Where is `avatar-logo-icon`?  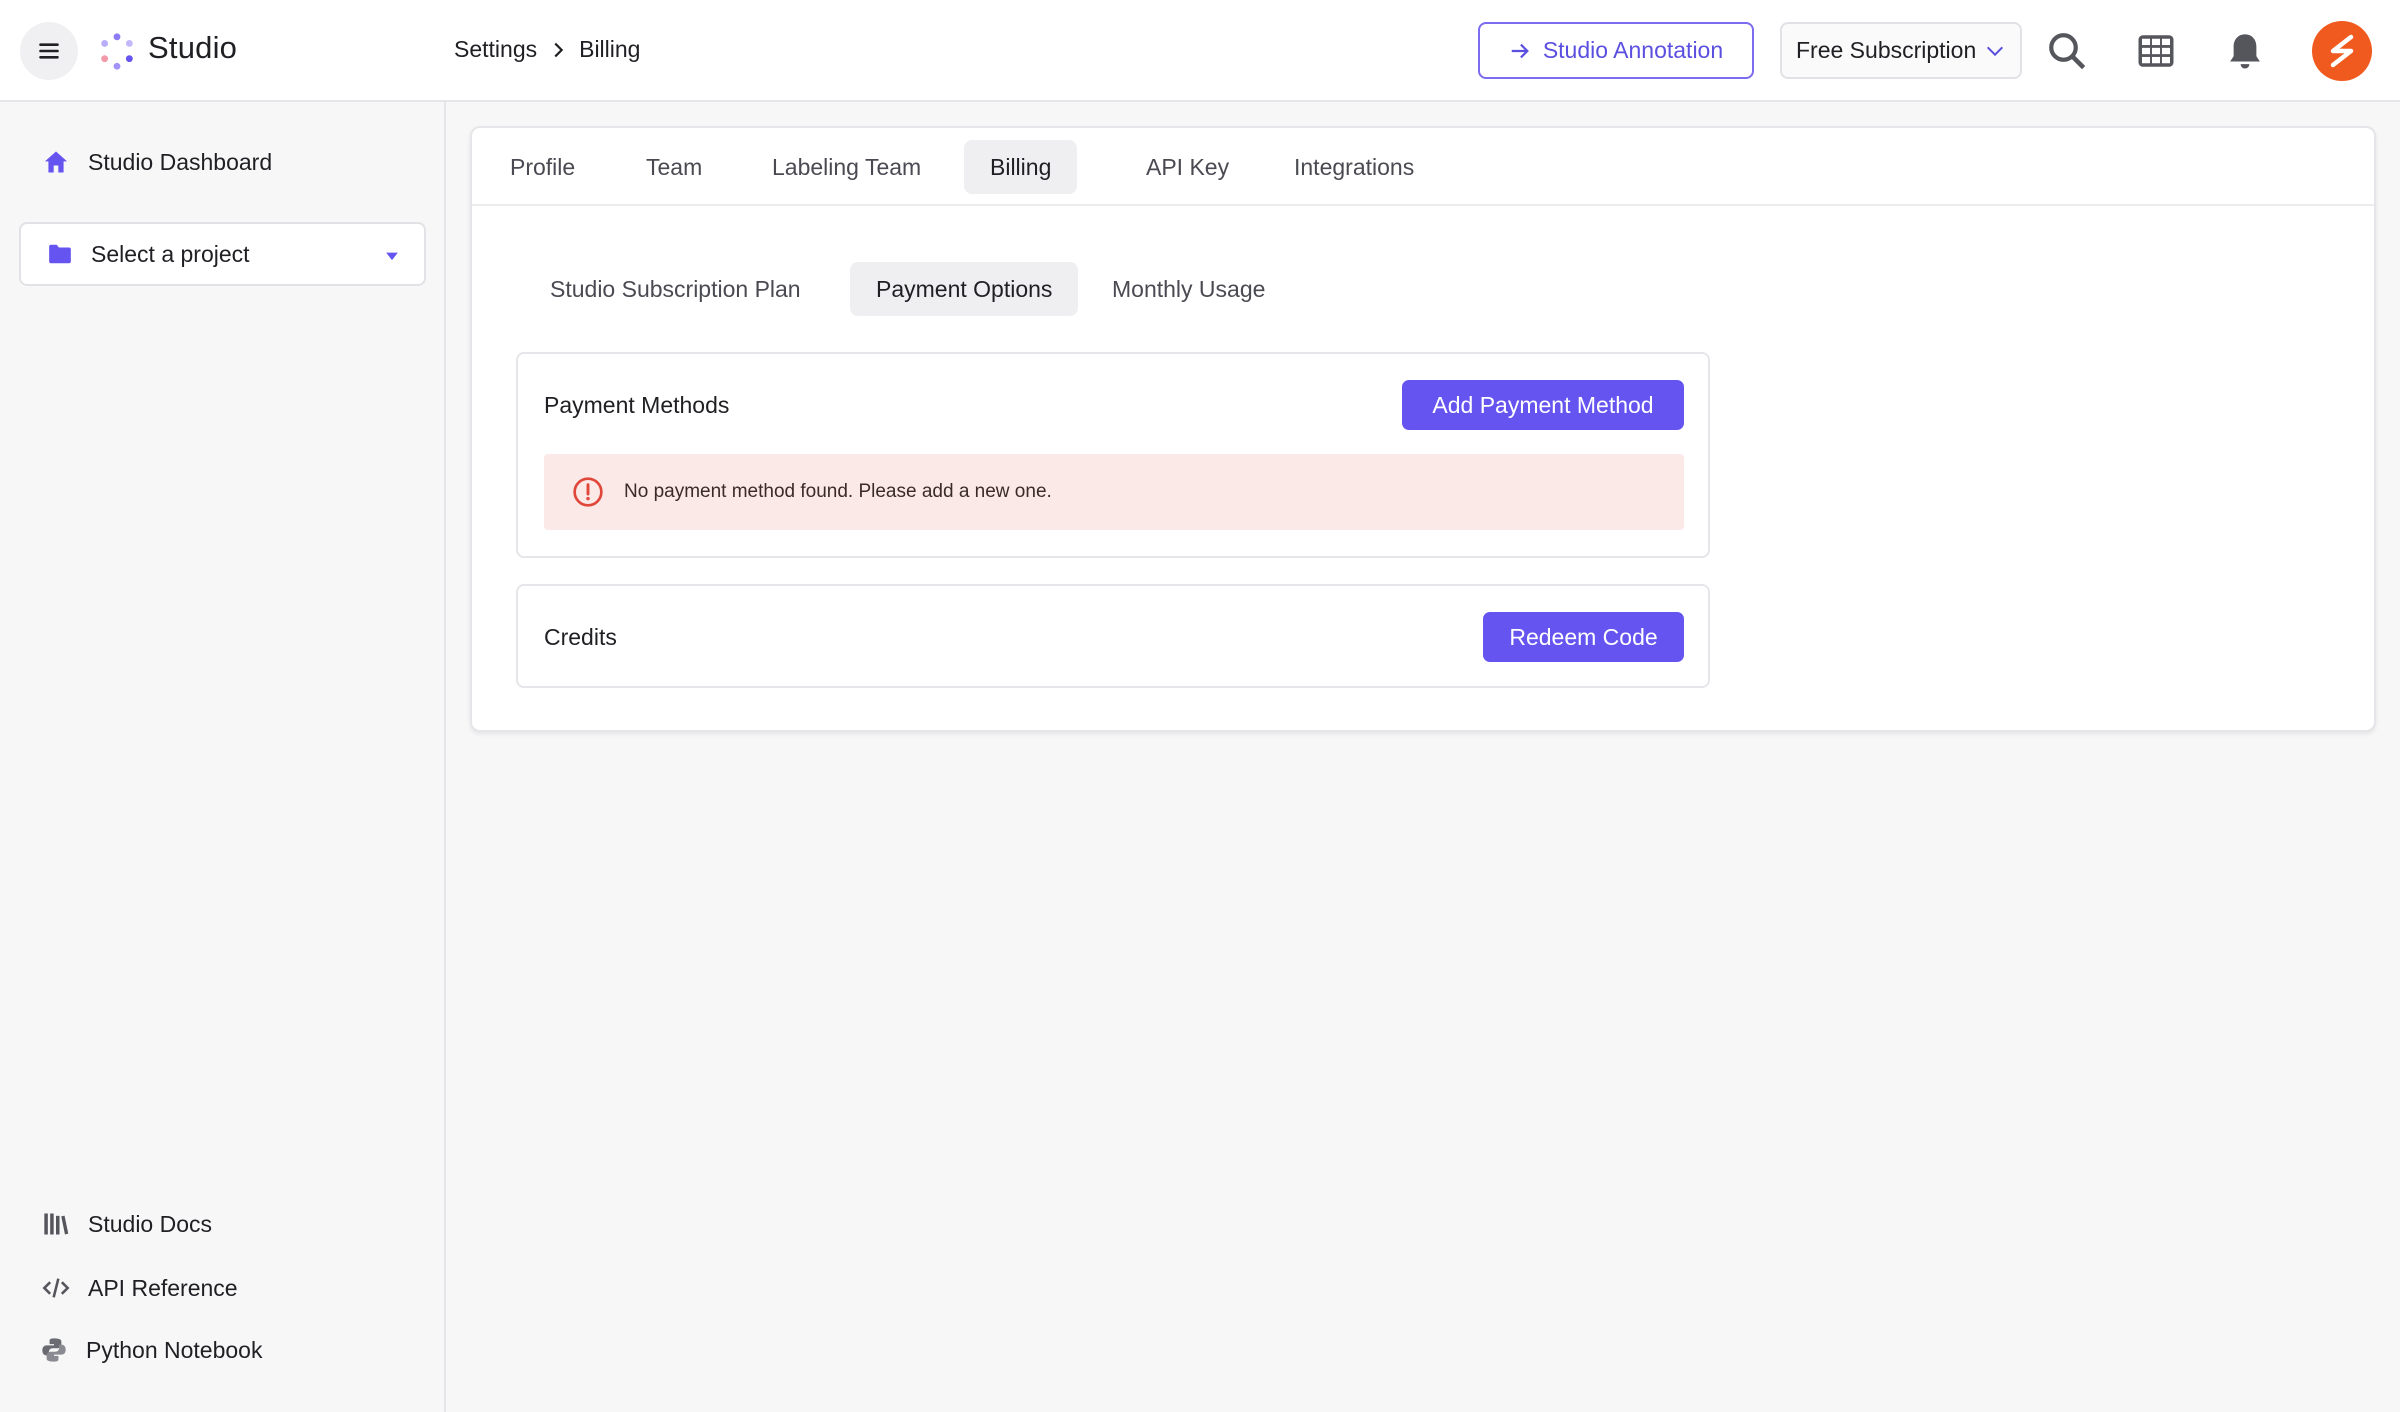 avatar-logo-icon is located at coordinates (2342, 51).